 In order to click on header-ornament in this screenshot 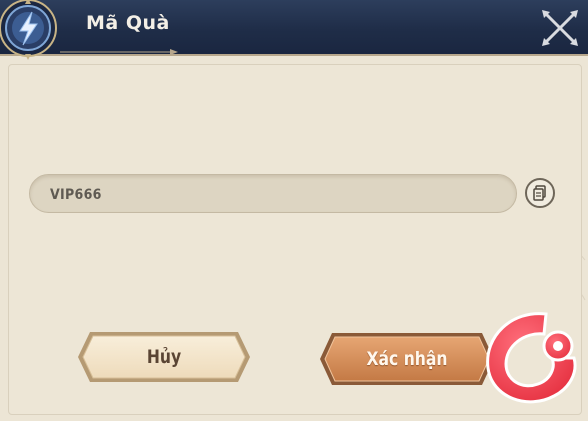, I will do `click(119, 52)`.